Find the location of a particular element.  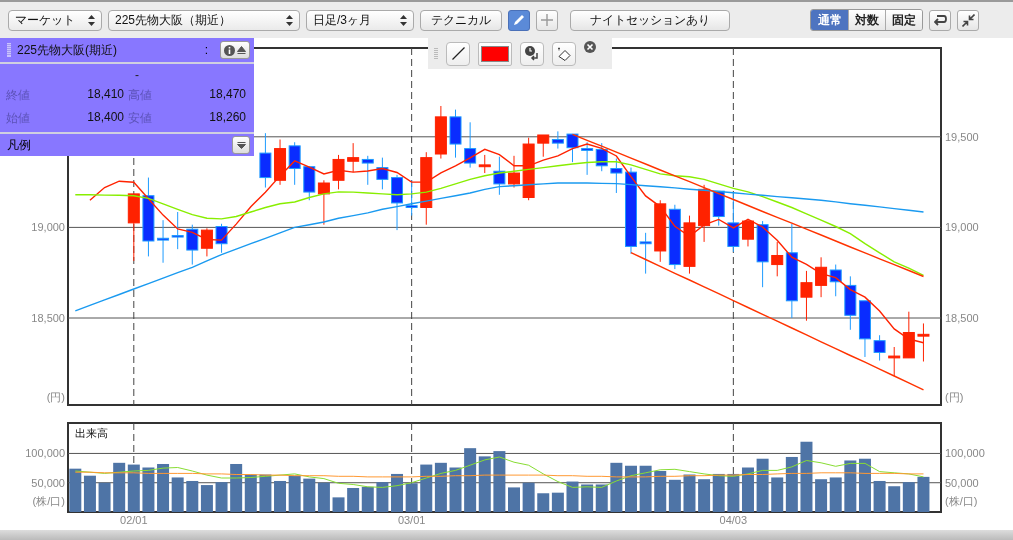

return-arrow-icon is located at coordinates (940, 20).